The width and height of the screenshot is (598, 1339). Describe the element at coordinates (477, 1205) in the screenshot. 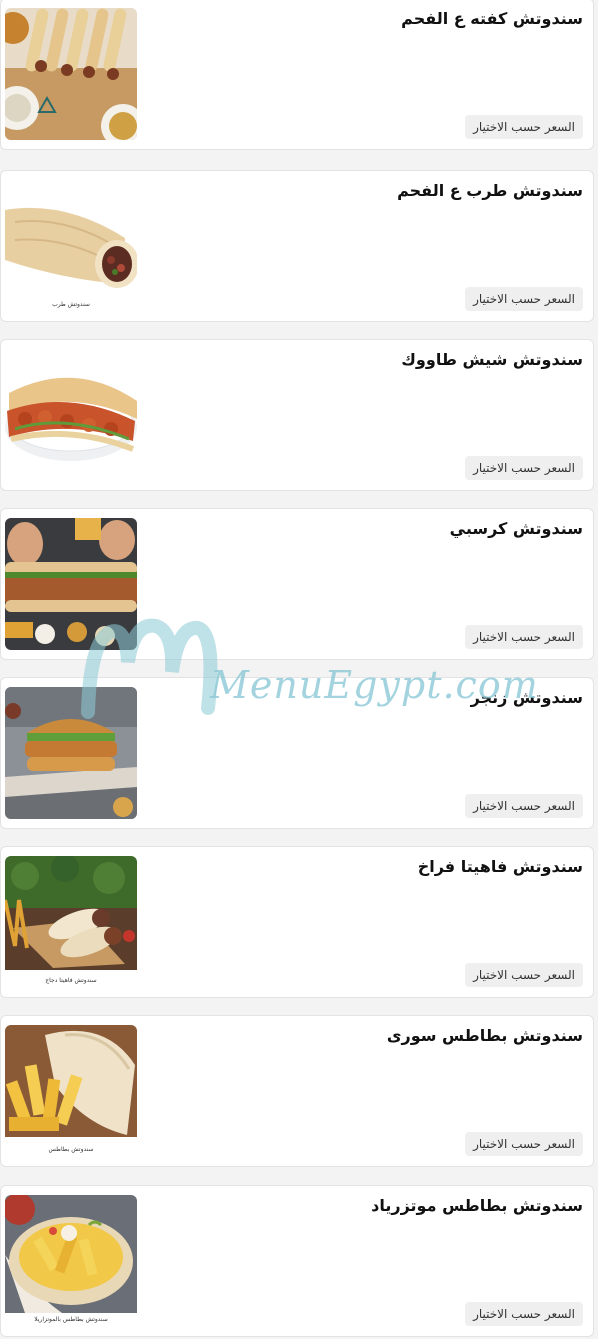

I see `item-name: سندوتش بطاطس موتزرياد` at that location.